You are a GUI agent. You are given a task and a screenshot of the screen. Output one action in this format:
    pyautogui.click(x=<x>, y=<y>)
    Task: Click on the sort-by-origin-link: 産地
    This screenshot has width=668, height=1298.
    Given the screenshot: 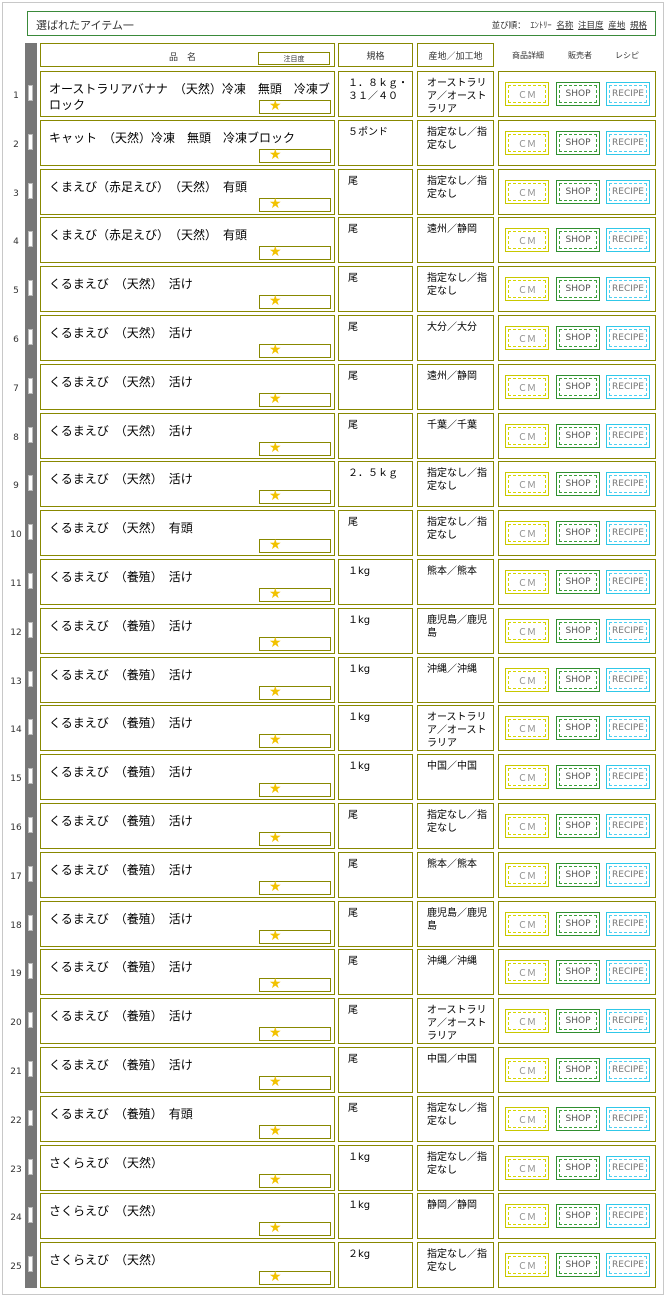 What is the action you would take?
    pyautogui.click(x=616, y=26)
    